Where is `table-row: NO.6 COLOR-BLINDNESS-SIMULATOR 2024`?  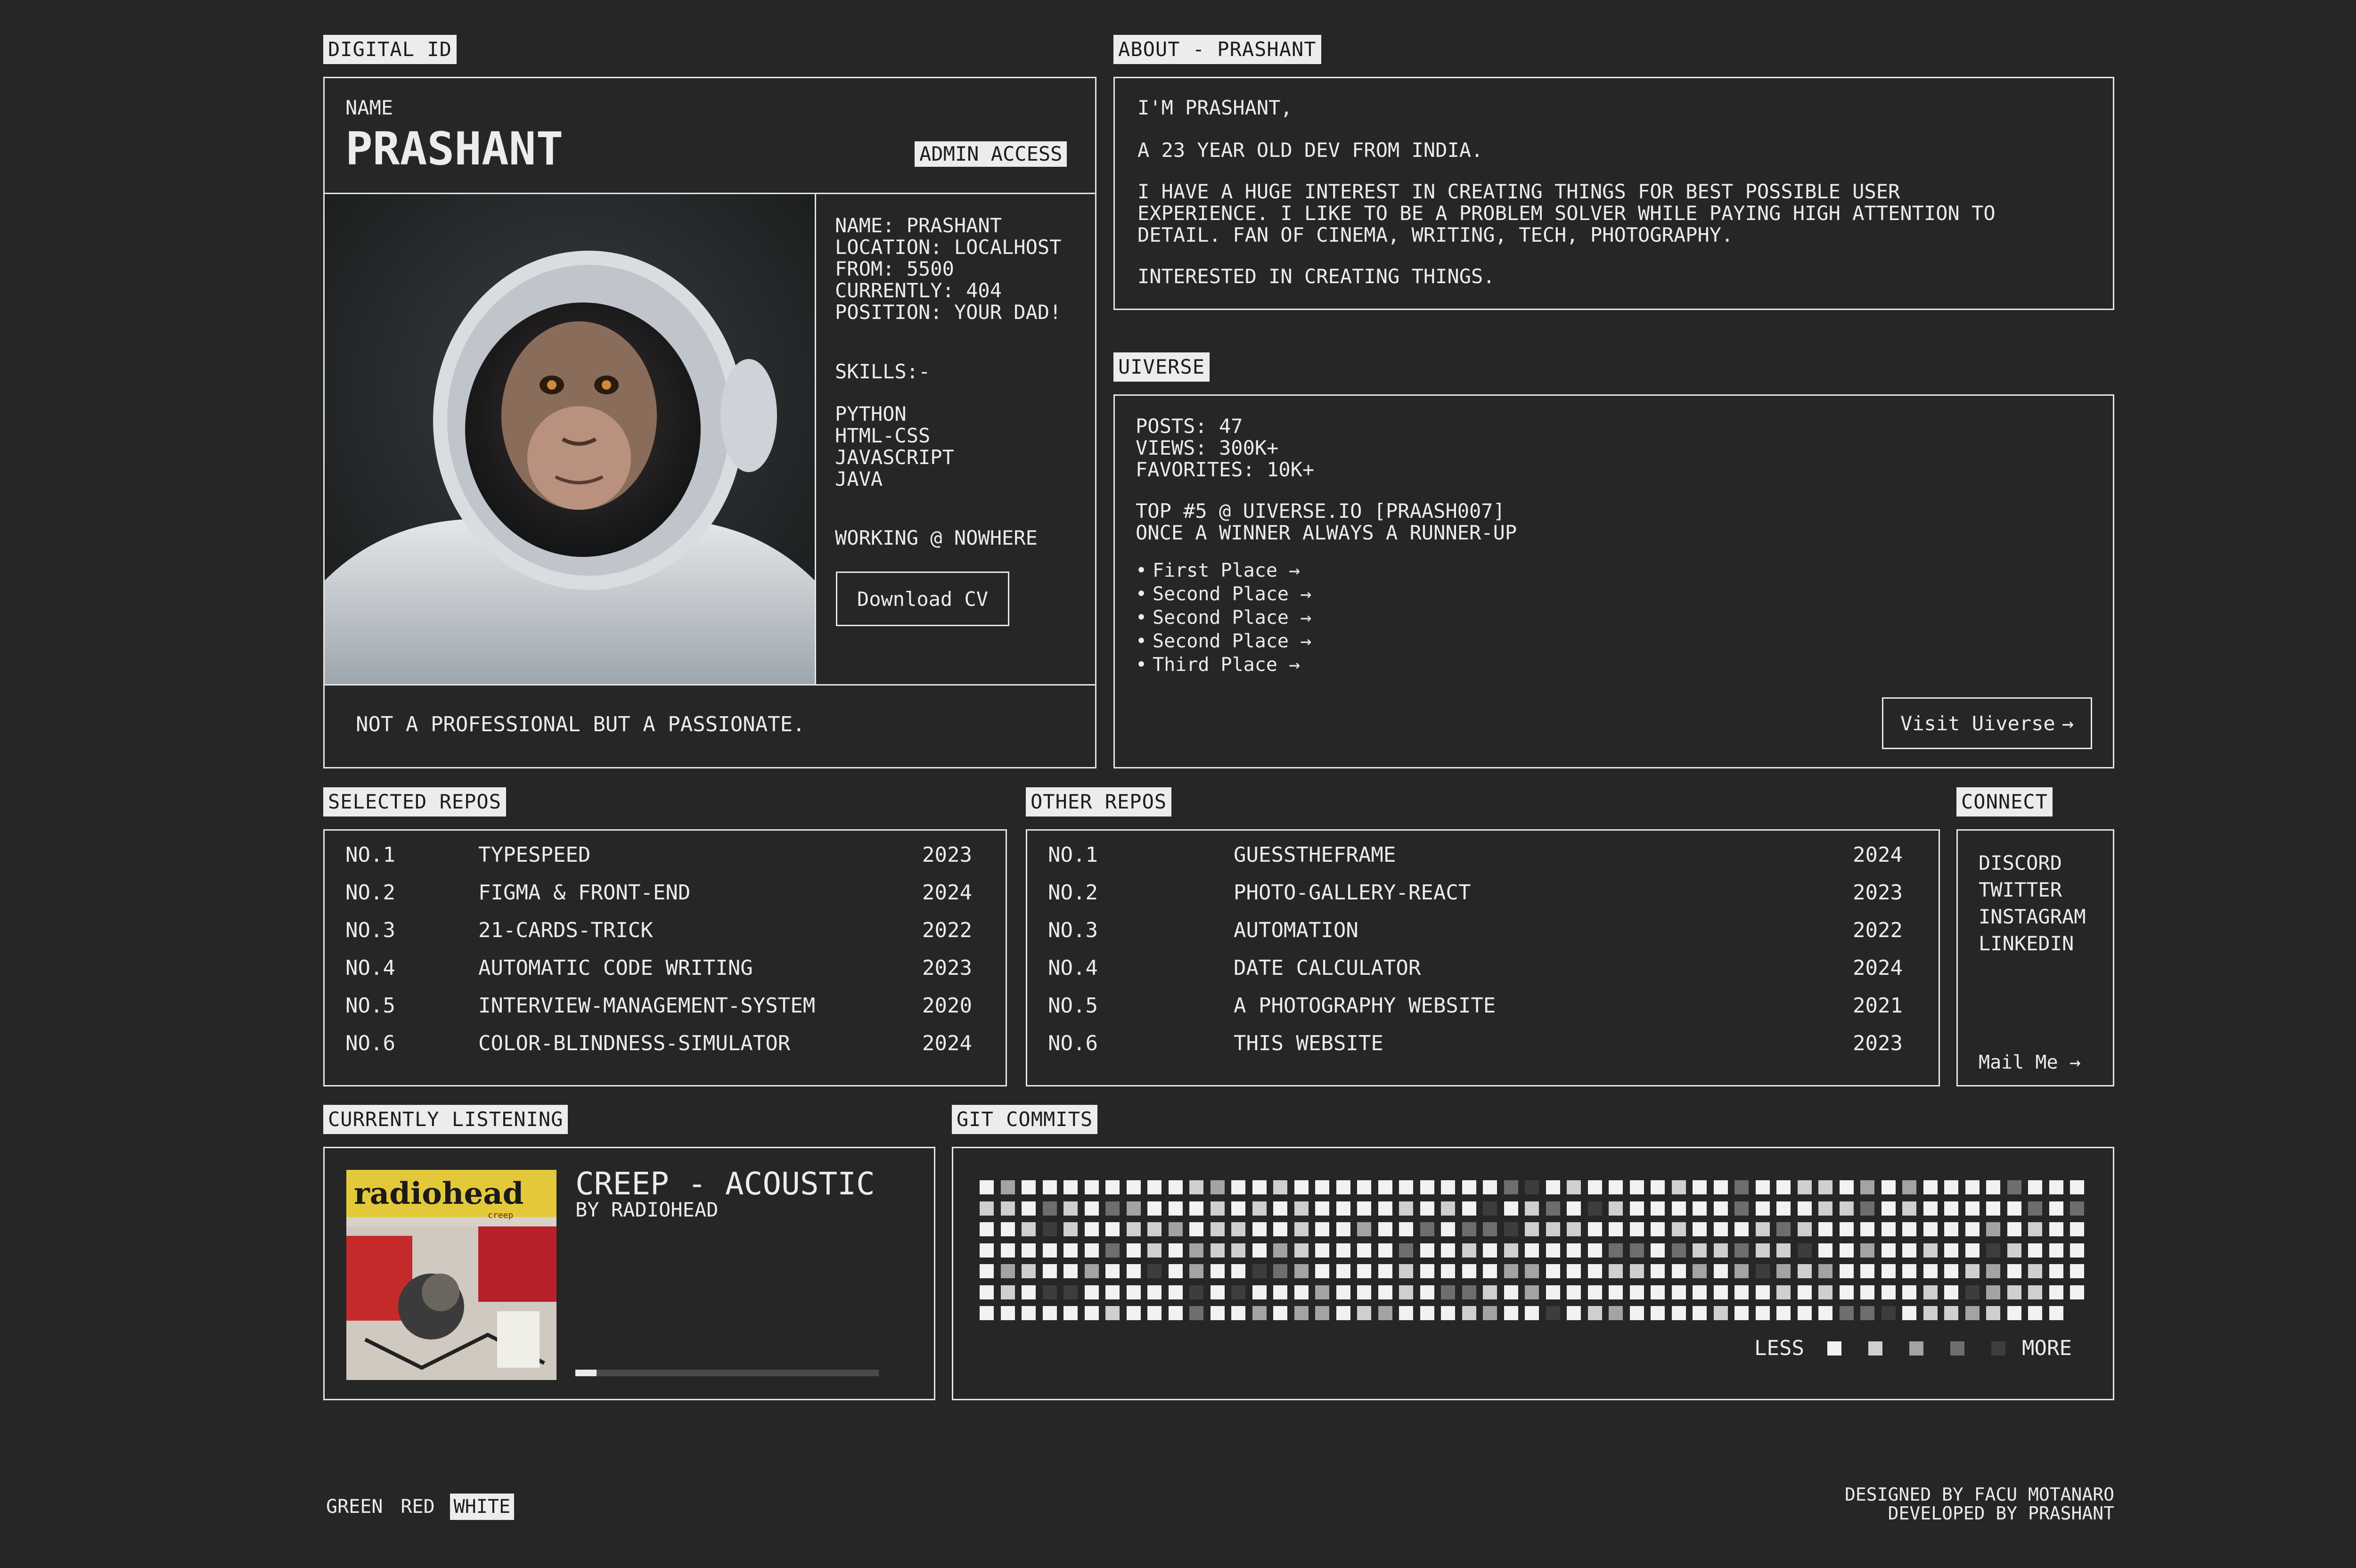 table-row: NO.6 COLOR-BLINDNESS-SIMULATOR 2024 is located at coordinates (665, 1043).